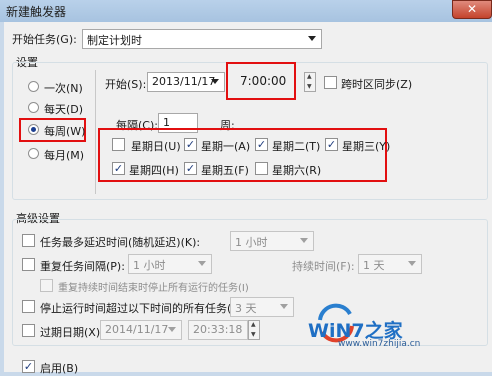 This screenshot has width=492, height=376. I want to click on radio-daily-label: 每天(D), so click(64, 109).